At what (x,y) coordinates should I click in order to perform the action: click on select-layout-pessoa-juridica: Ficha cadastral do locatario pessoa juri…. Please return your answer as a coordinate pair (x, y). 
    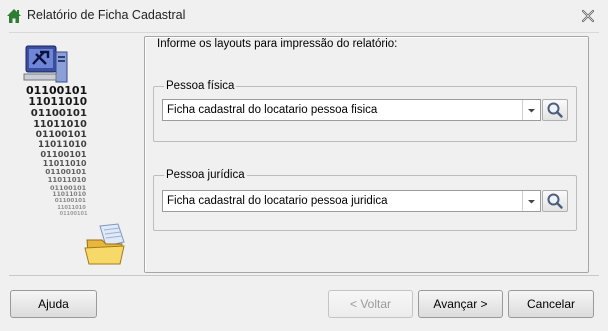
    Looking at the image, I should click on (351, 201).